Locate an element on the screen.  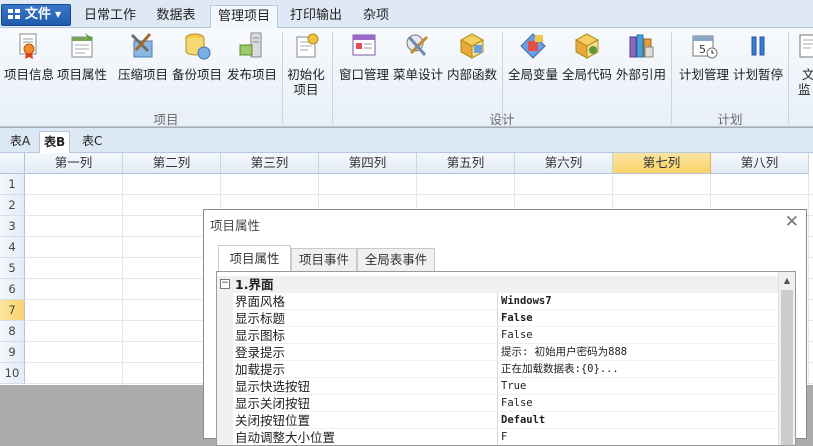
external-ref-button: 外部引用 is located at coordinates (641, 67).